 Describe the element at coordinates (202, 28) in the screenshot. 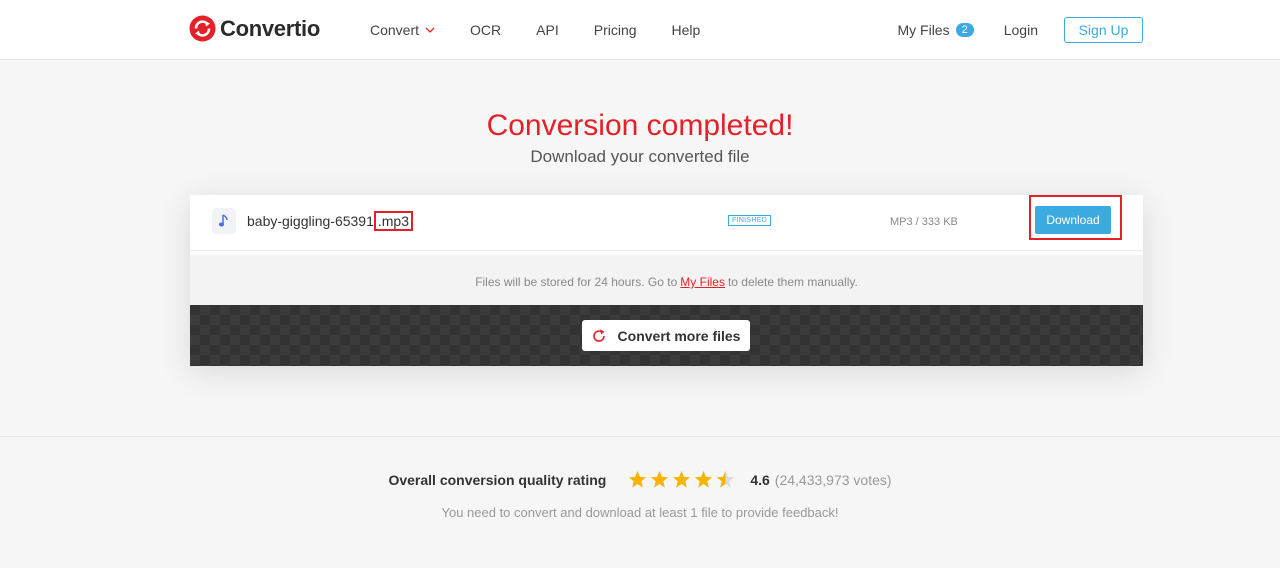

I see `convertio-logo-icon` at that location.